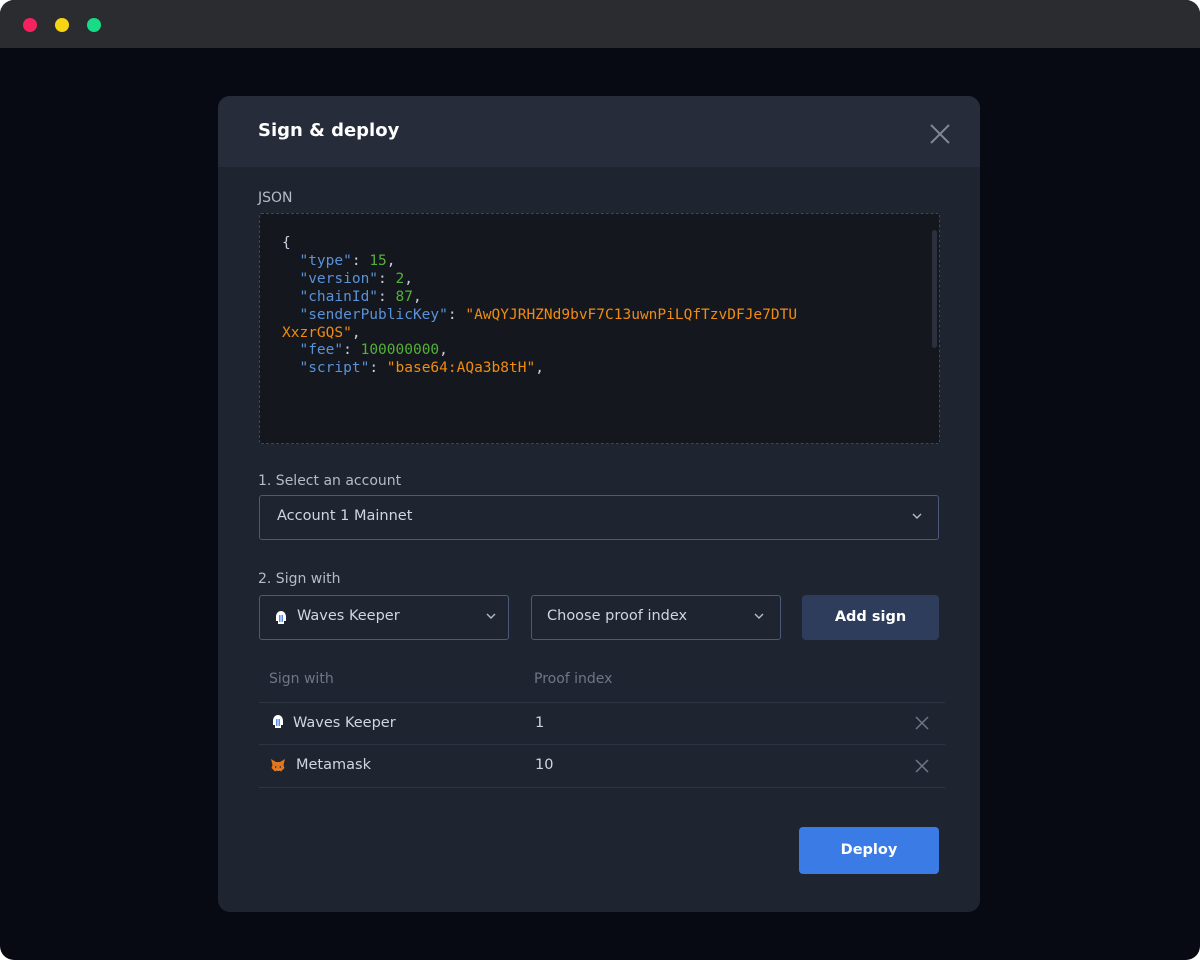 The width and height of the screenshot is (1200, 960). What do you see at coordinates (378, 260) in the screenshot?
I see `json-value: 15` at bounding box center [378, 260].